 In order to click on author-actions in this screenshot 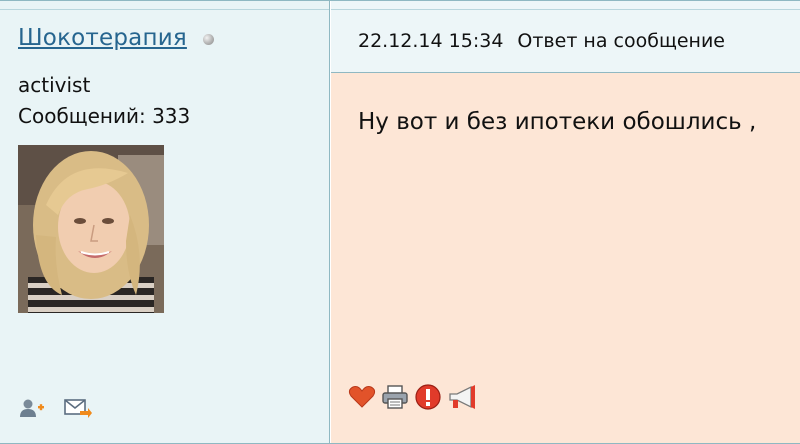, I will do `click(55, 409)`.